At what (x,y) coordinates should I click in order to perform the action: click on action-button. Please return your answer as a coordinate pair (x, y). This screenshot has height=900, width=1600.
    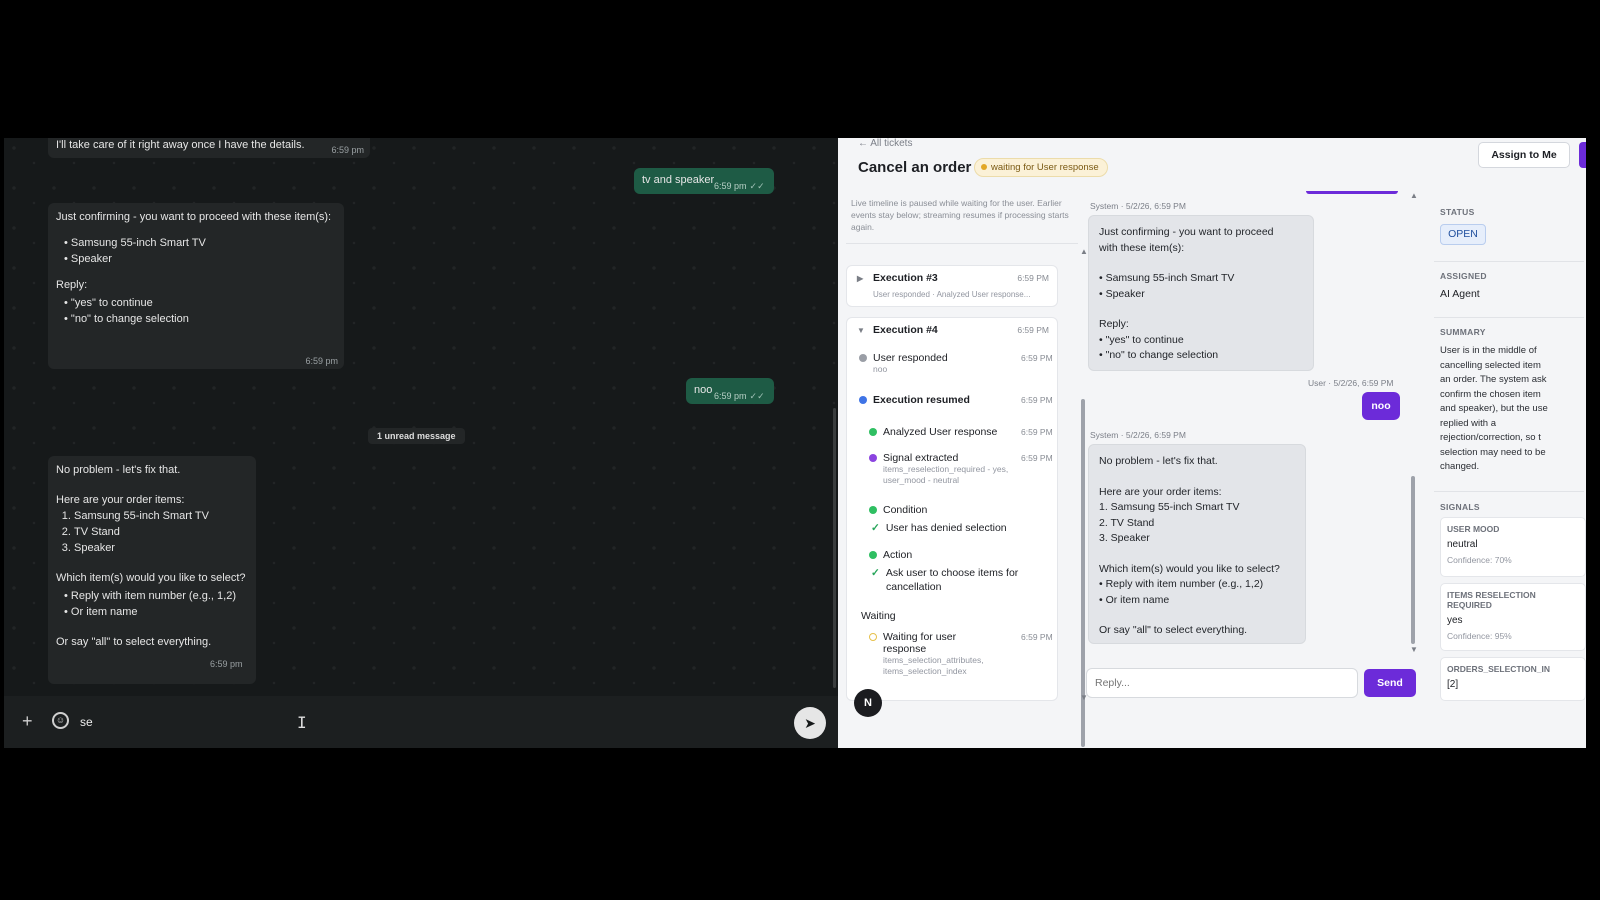
    Looking at the image, I should click on (1582, 155).